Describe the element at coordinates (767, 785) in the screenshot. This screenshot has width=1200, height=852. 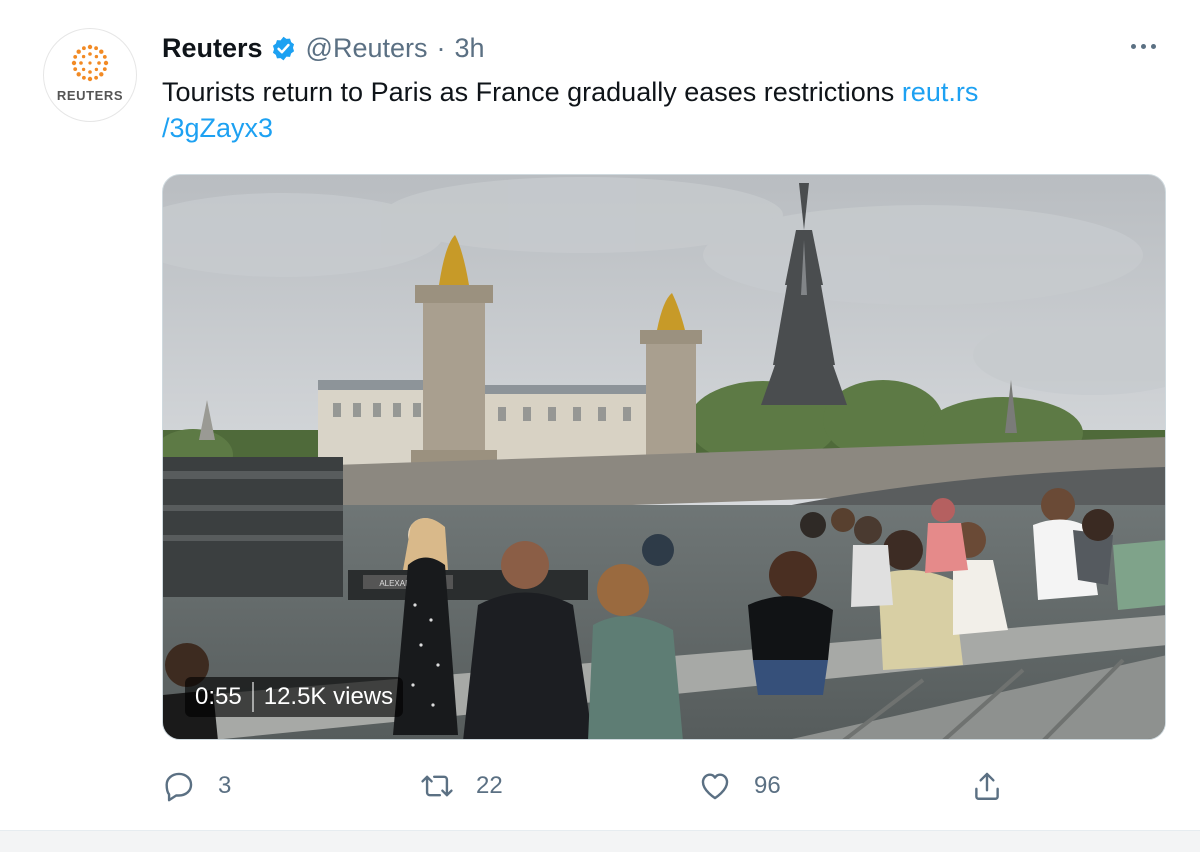
I see `like-count: 96` at that location.